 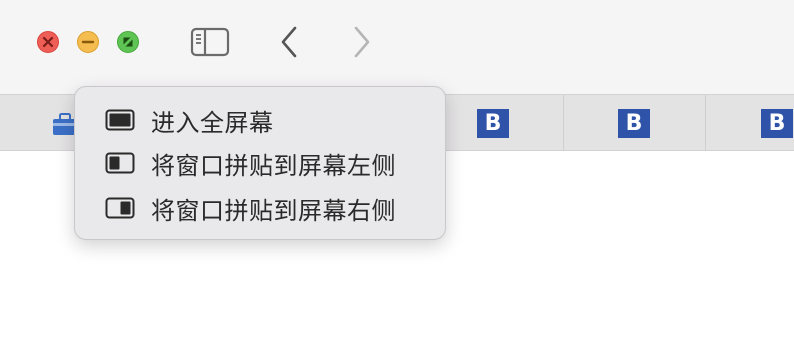 I want to click on back-button, so click(x=290, y=42).